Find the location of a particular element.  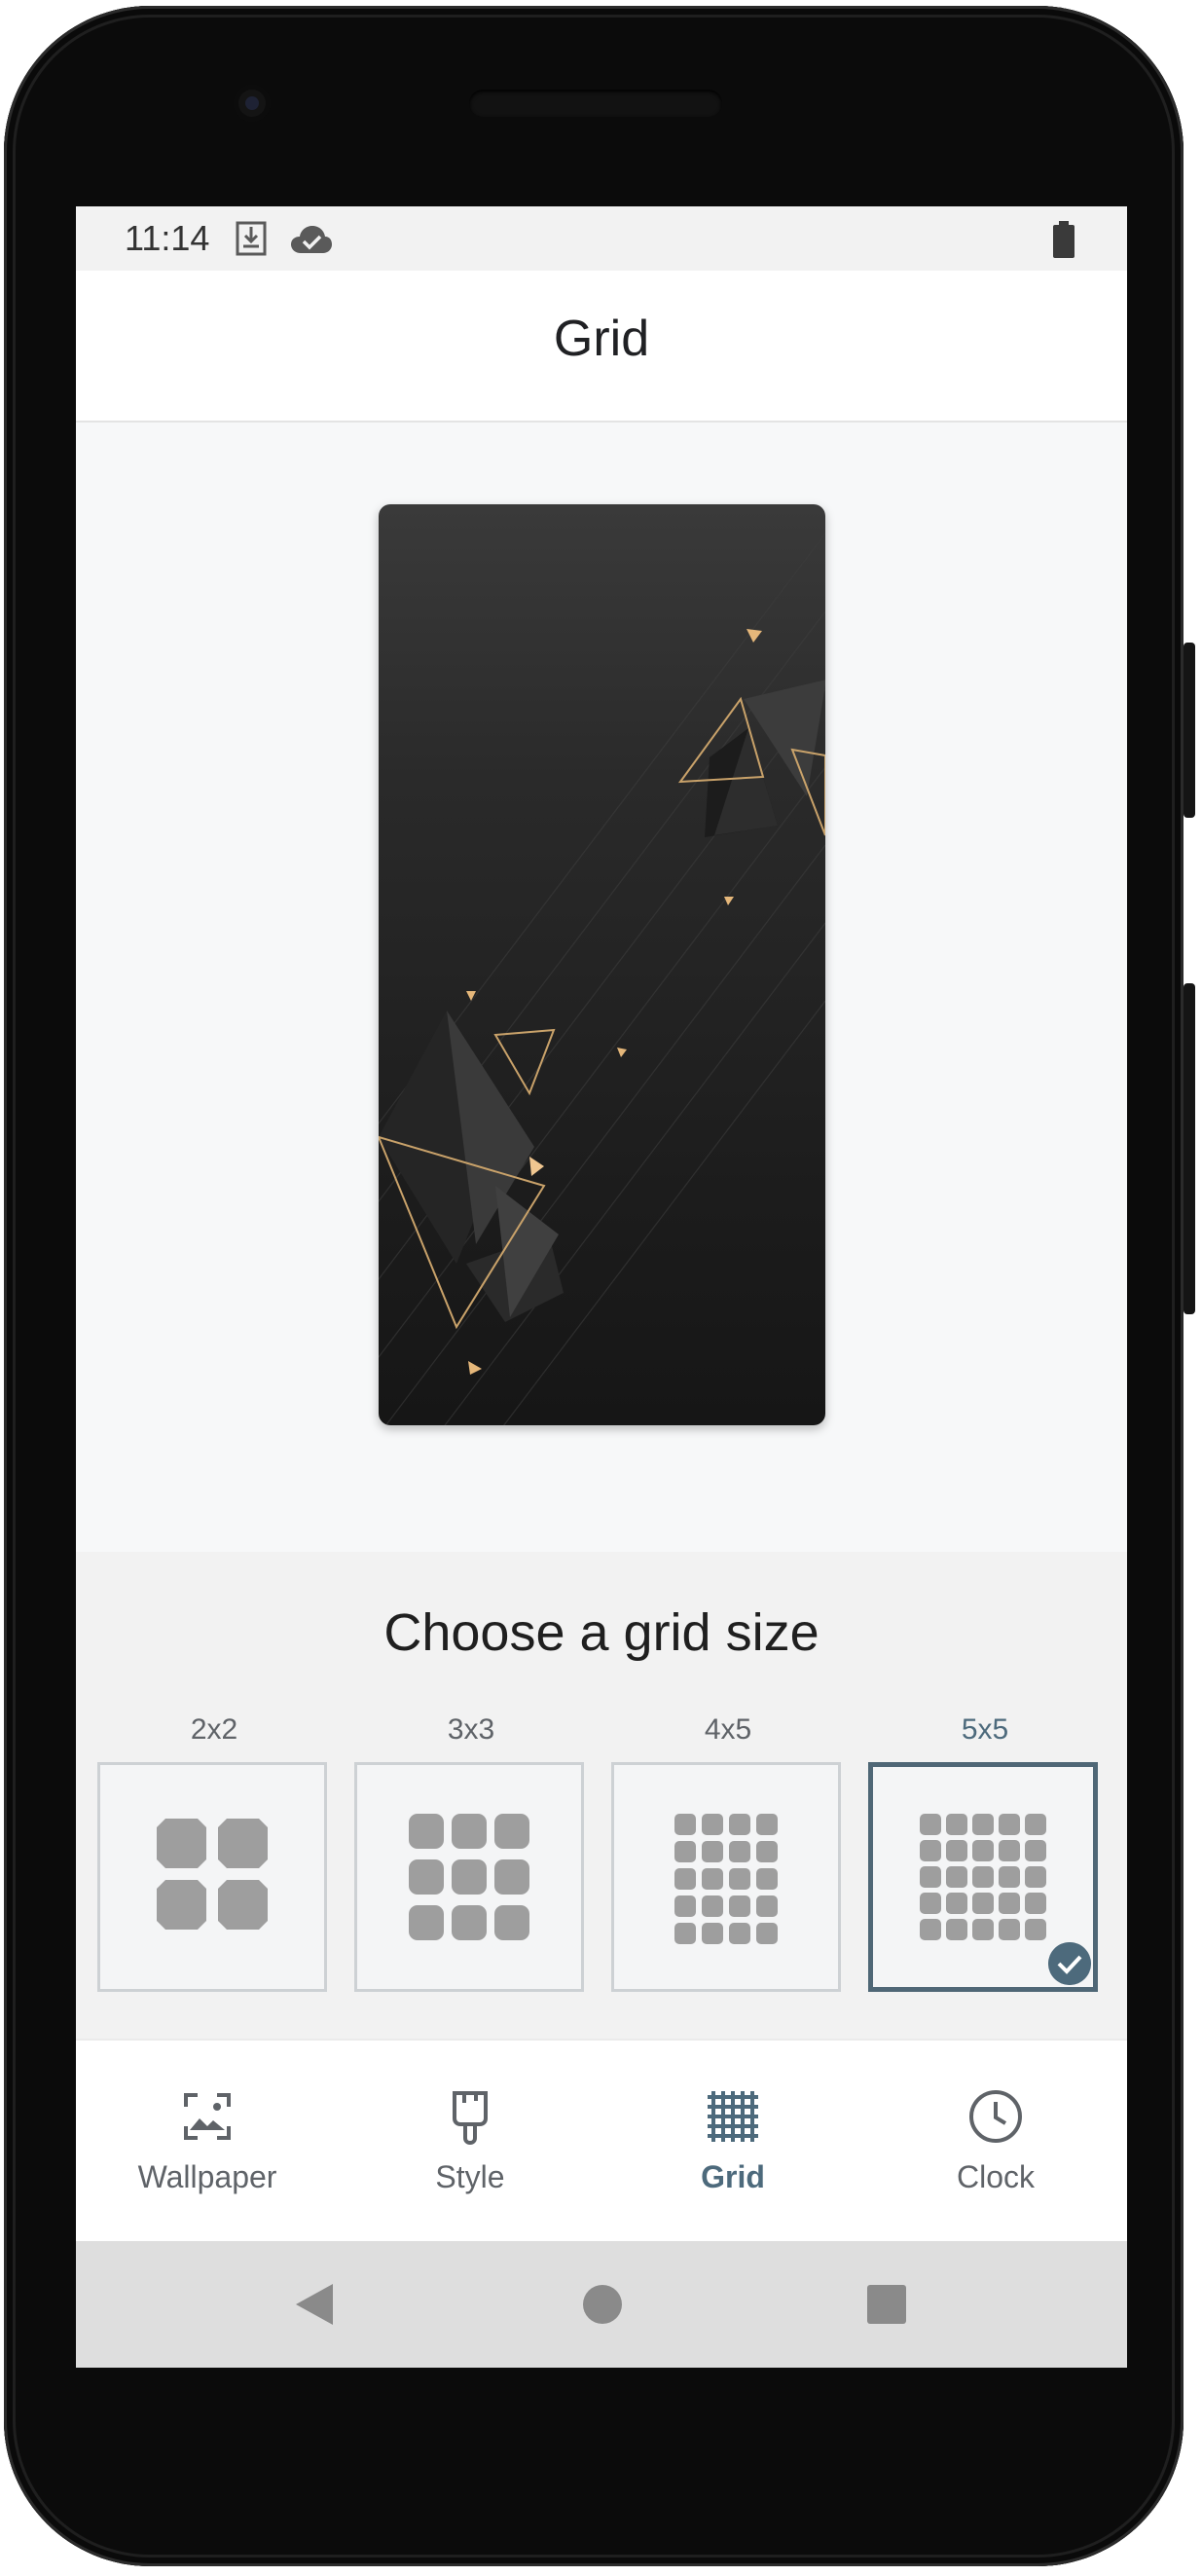

bottom-navigation: Wallpaper Style Grid Clock is located at coordinates (601, 2141).